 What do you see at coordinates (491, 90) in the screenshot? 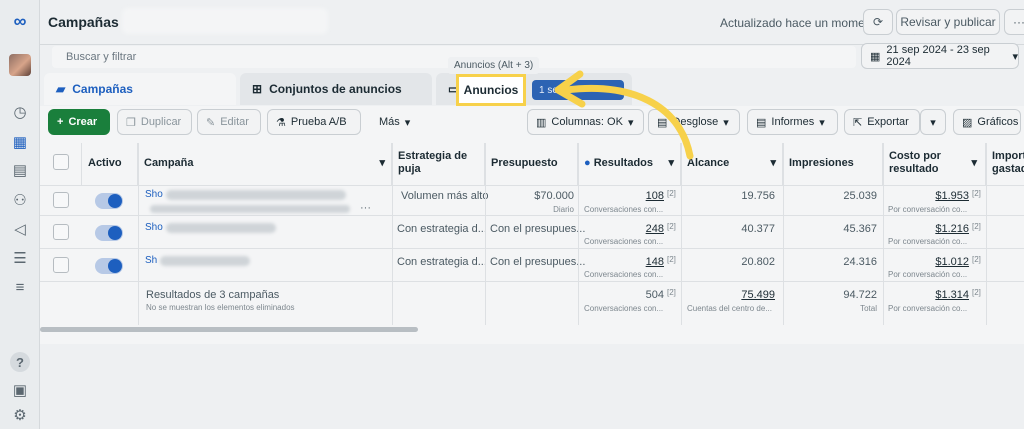
I see `tab-ads: Anuncios` at bounding box center [491, 90].